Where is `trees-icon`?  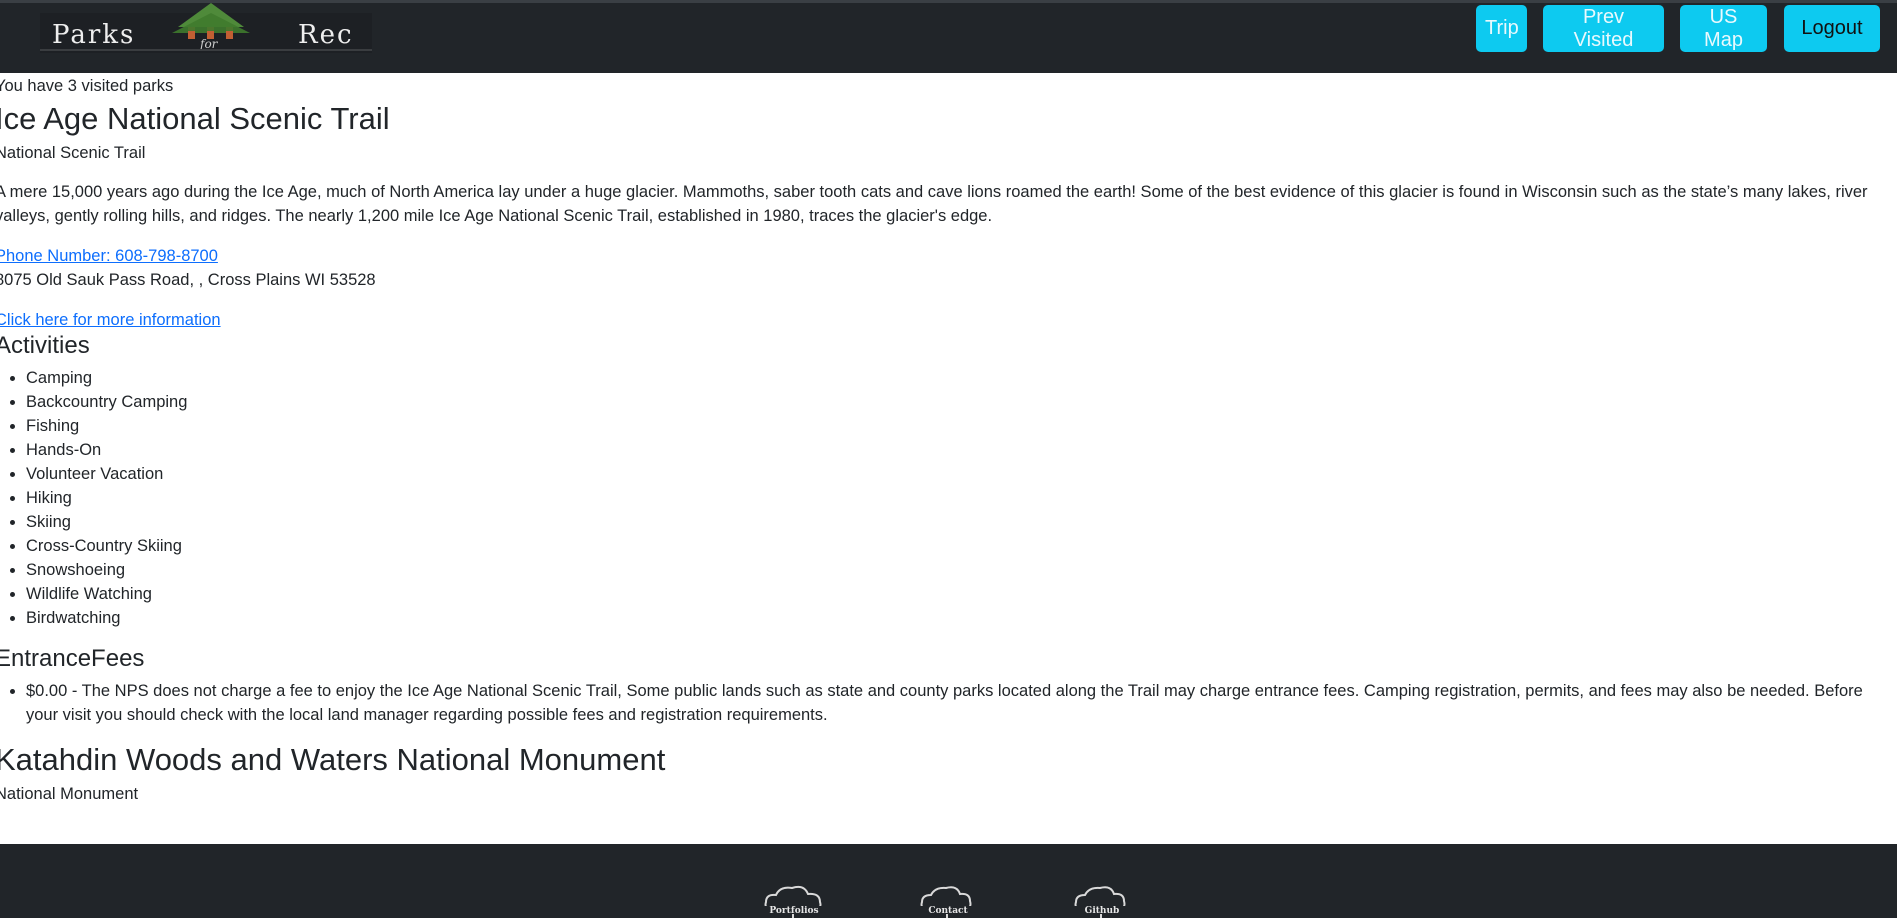 trees-icon is located at coordinates (211, 21).